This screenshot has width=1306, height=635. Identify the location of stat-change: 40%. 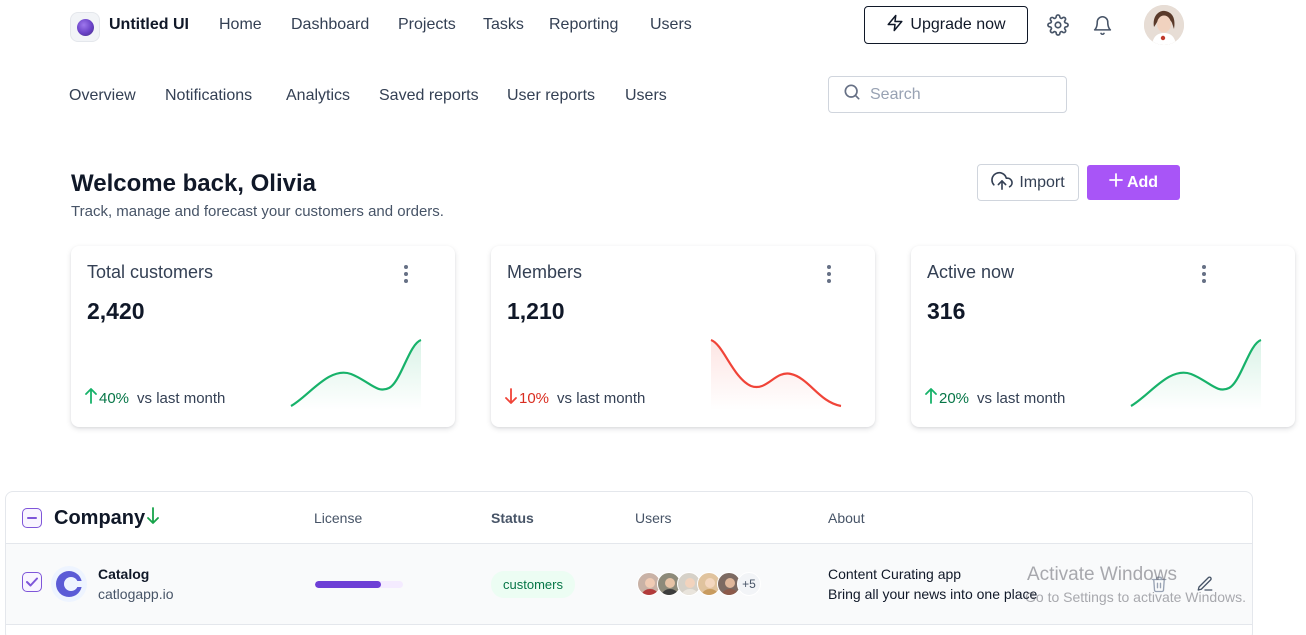
(114, 398).